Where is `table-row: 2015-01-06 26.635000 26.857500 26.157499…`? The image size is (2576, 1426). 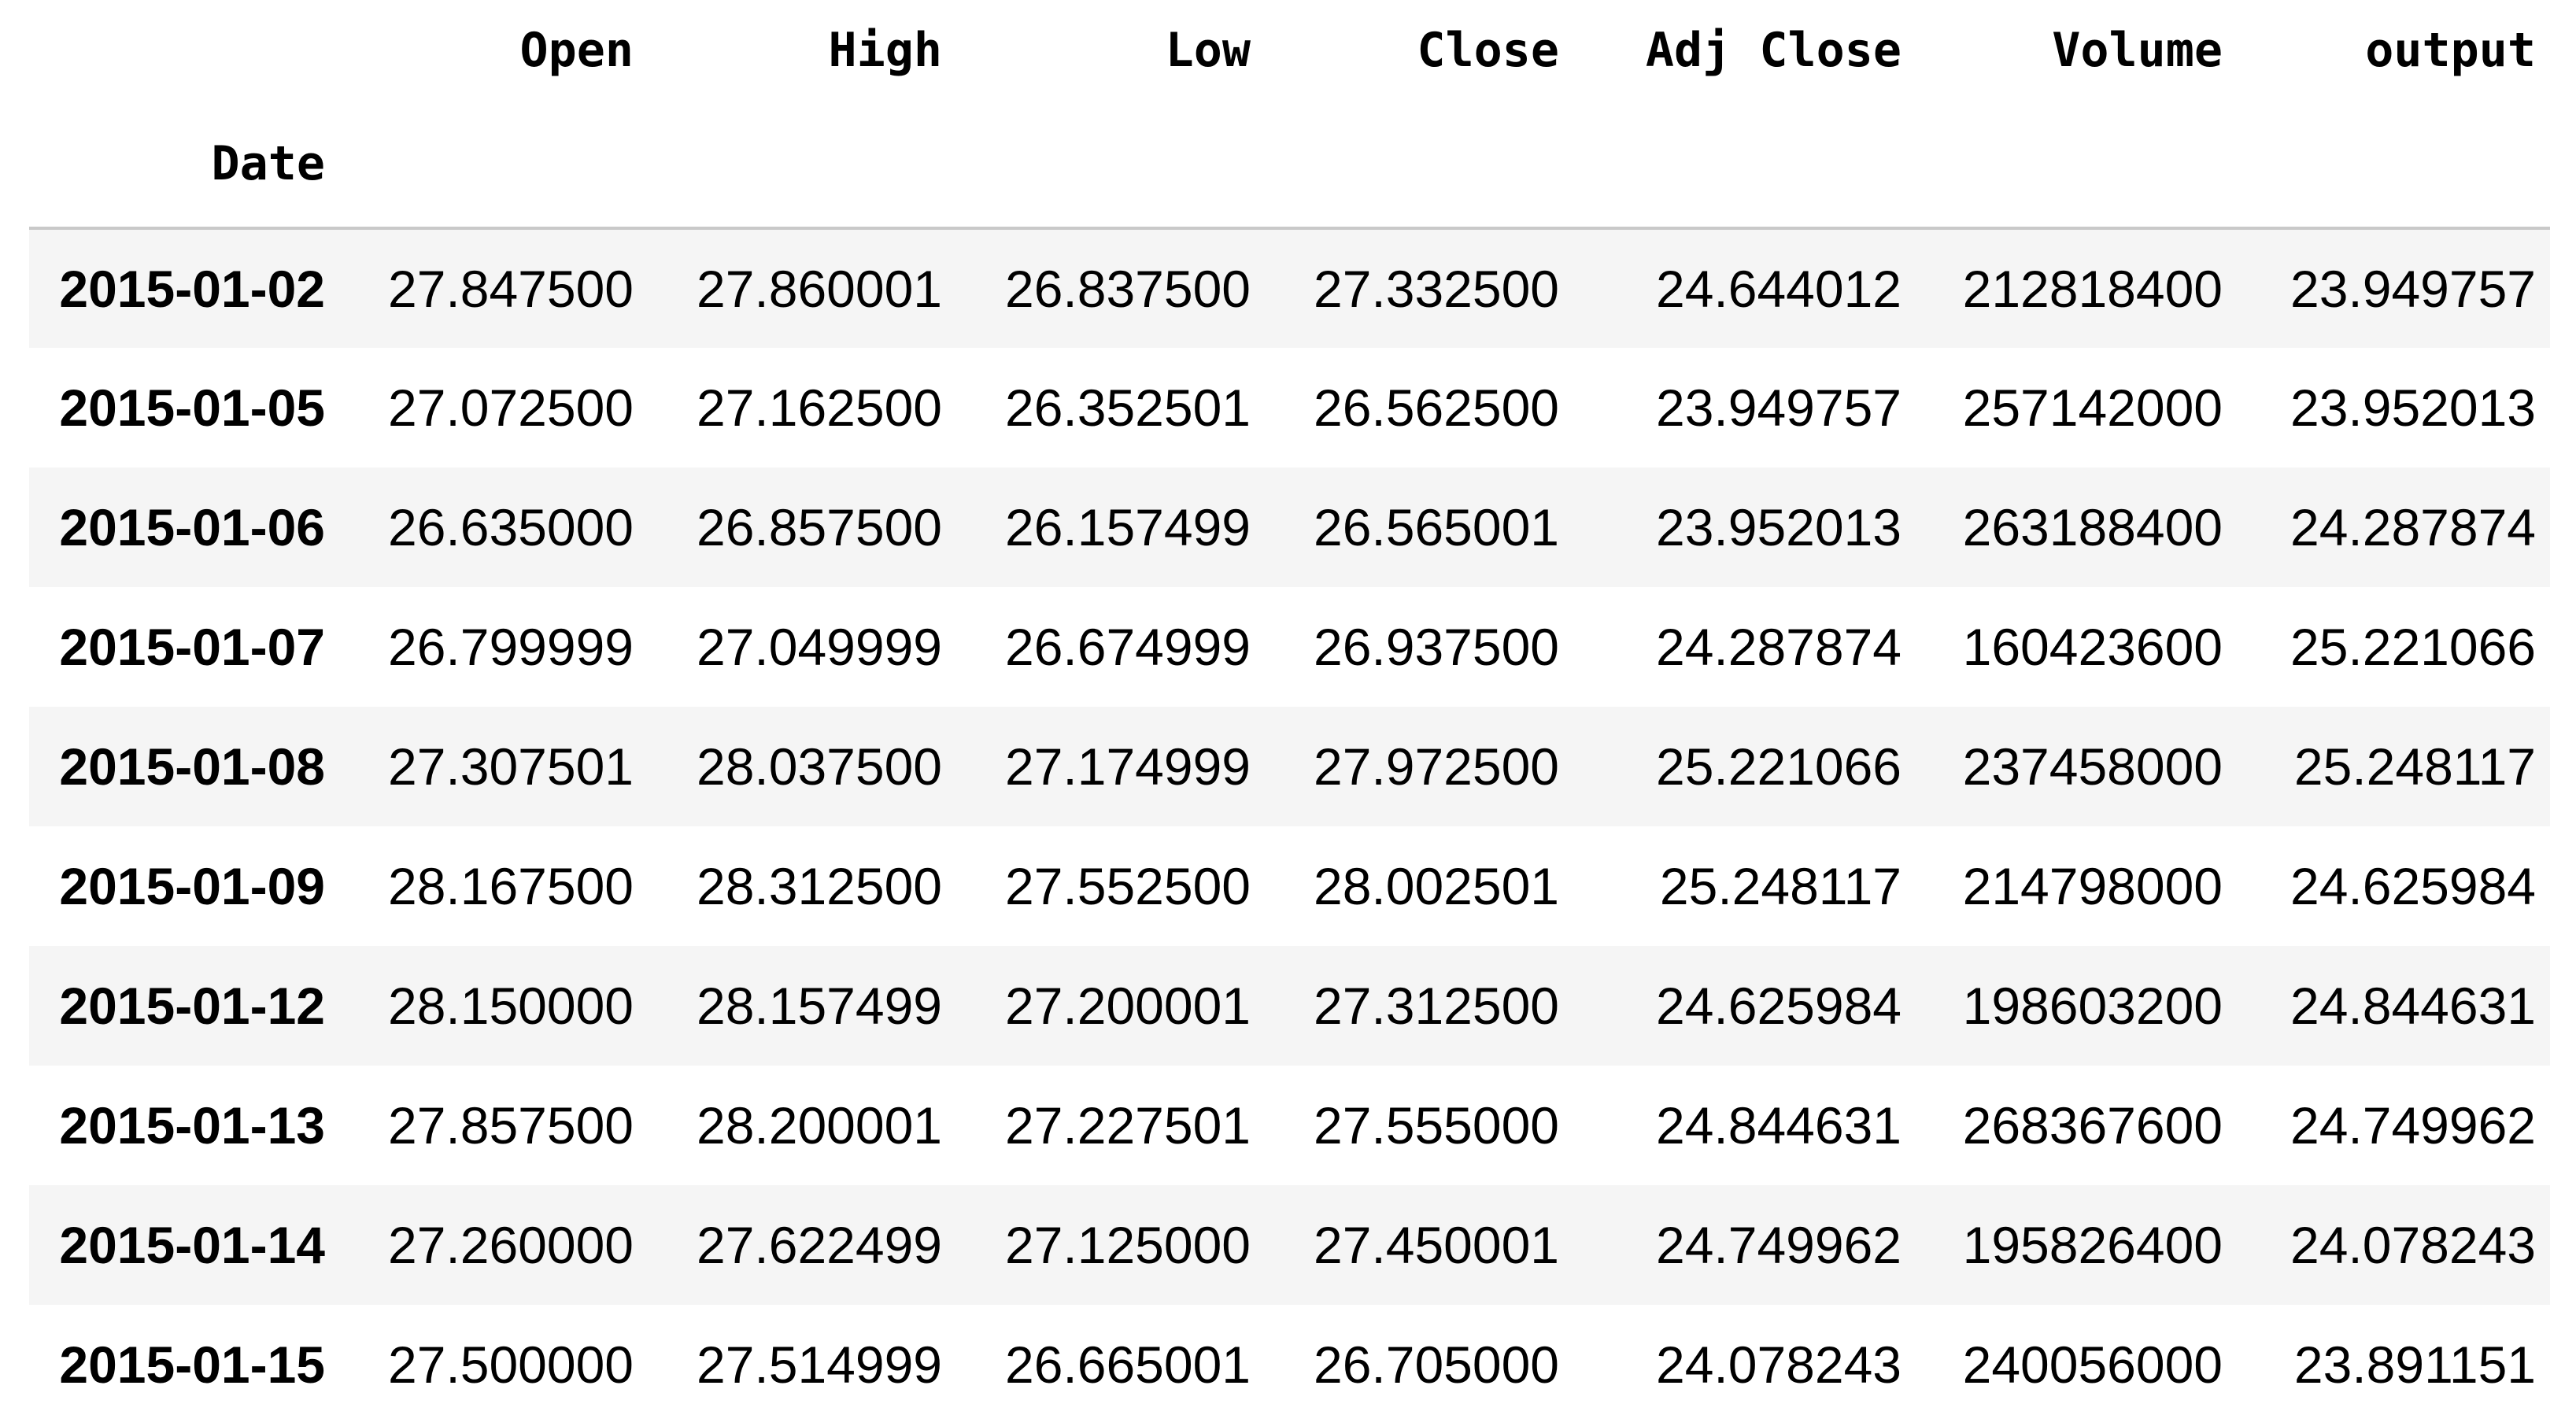
table-row: 2015-01-06 26.635000 26.857500 26.157499… is located at coordinates (1289, 527).